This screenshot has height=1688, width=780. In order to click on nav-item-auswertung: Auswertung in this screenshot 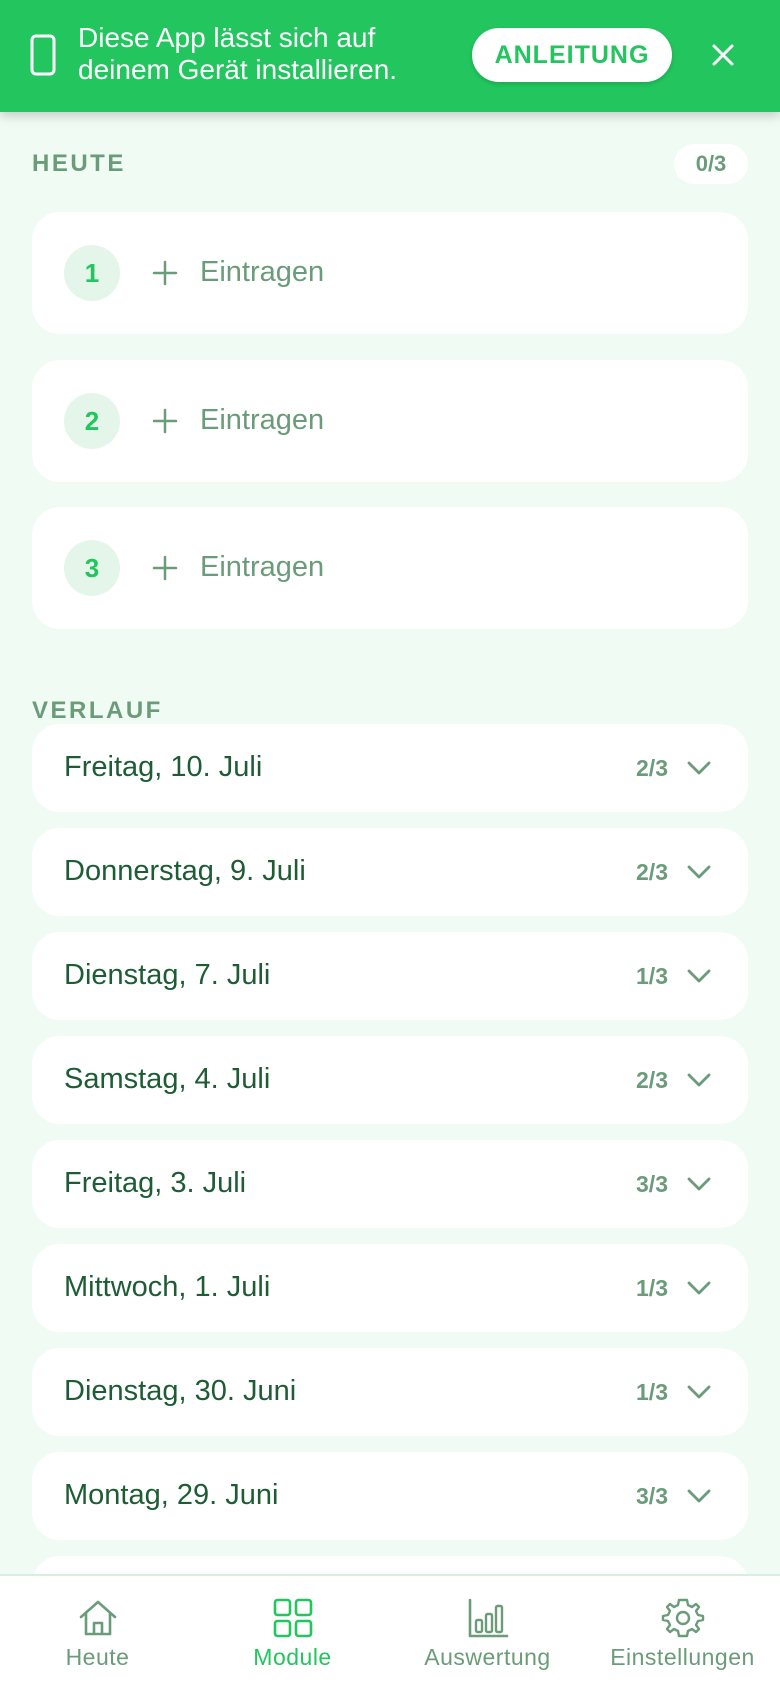, I will do `click(487, 1632)`.